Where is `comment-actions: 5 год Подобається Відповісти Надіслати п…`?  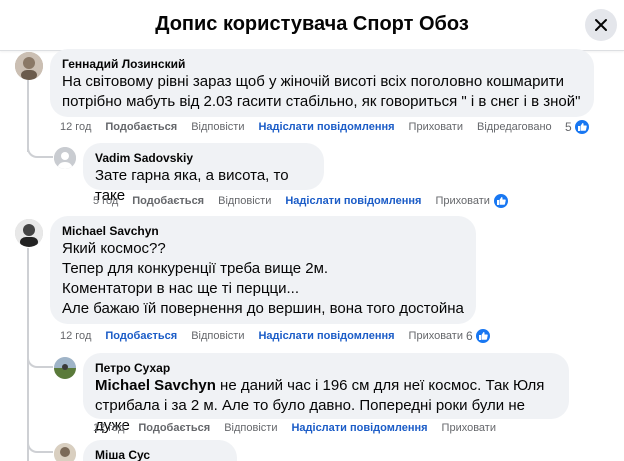
comment-actions: 5 год Подобається Відповісти Надіслати п… is located at coordinates (298, 201).